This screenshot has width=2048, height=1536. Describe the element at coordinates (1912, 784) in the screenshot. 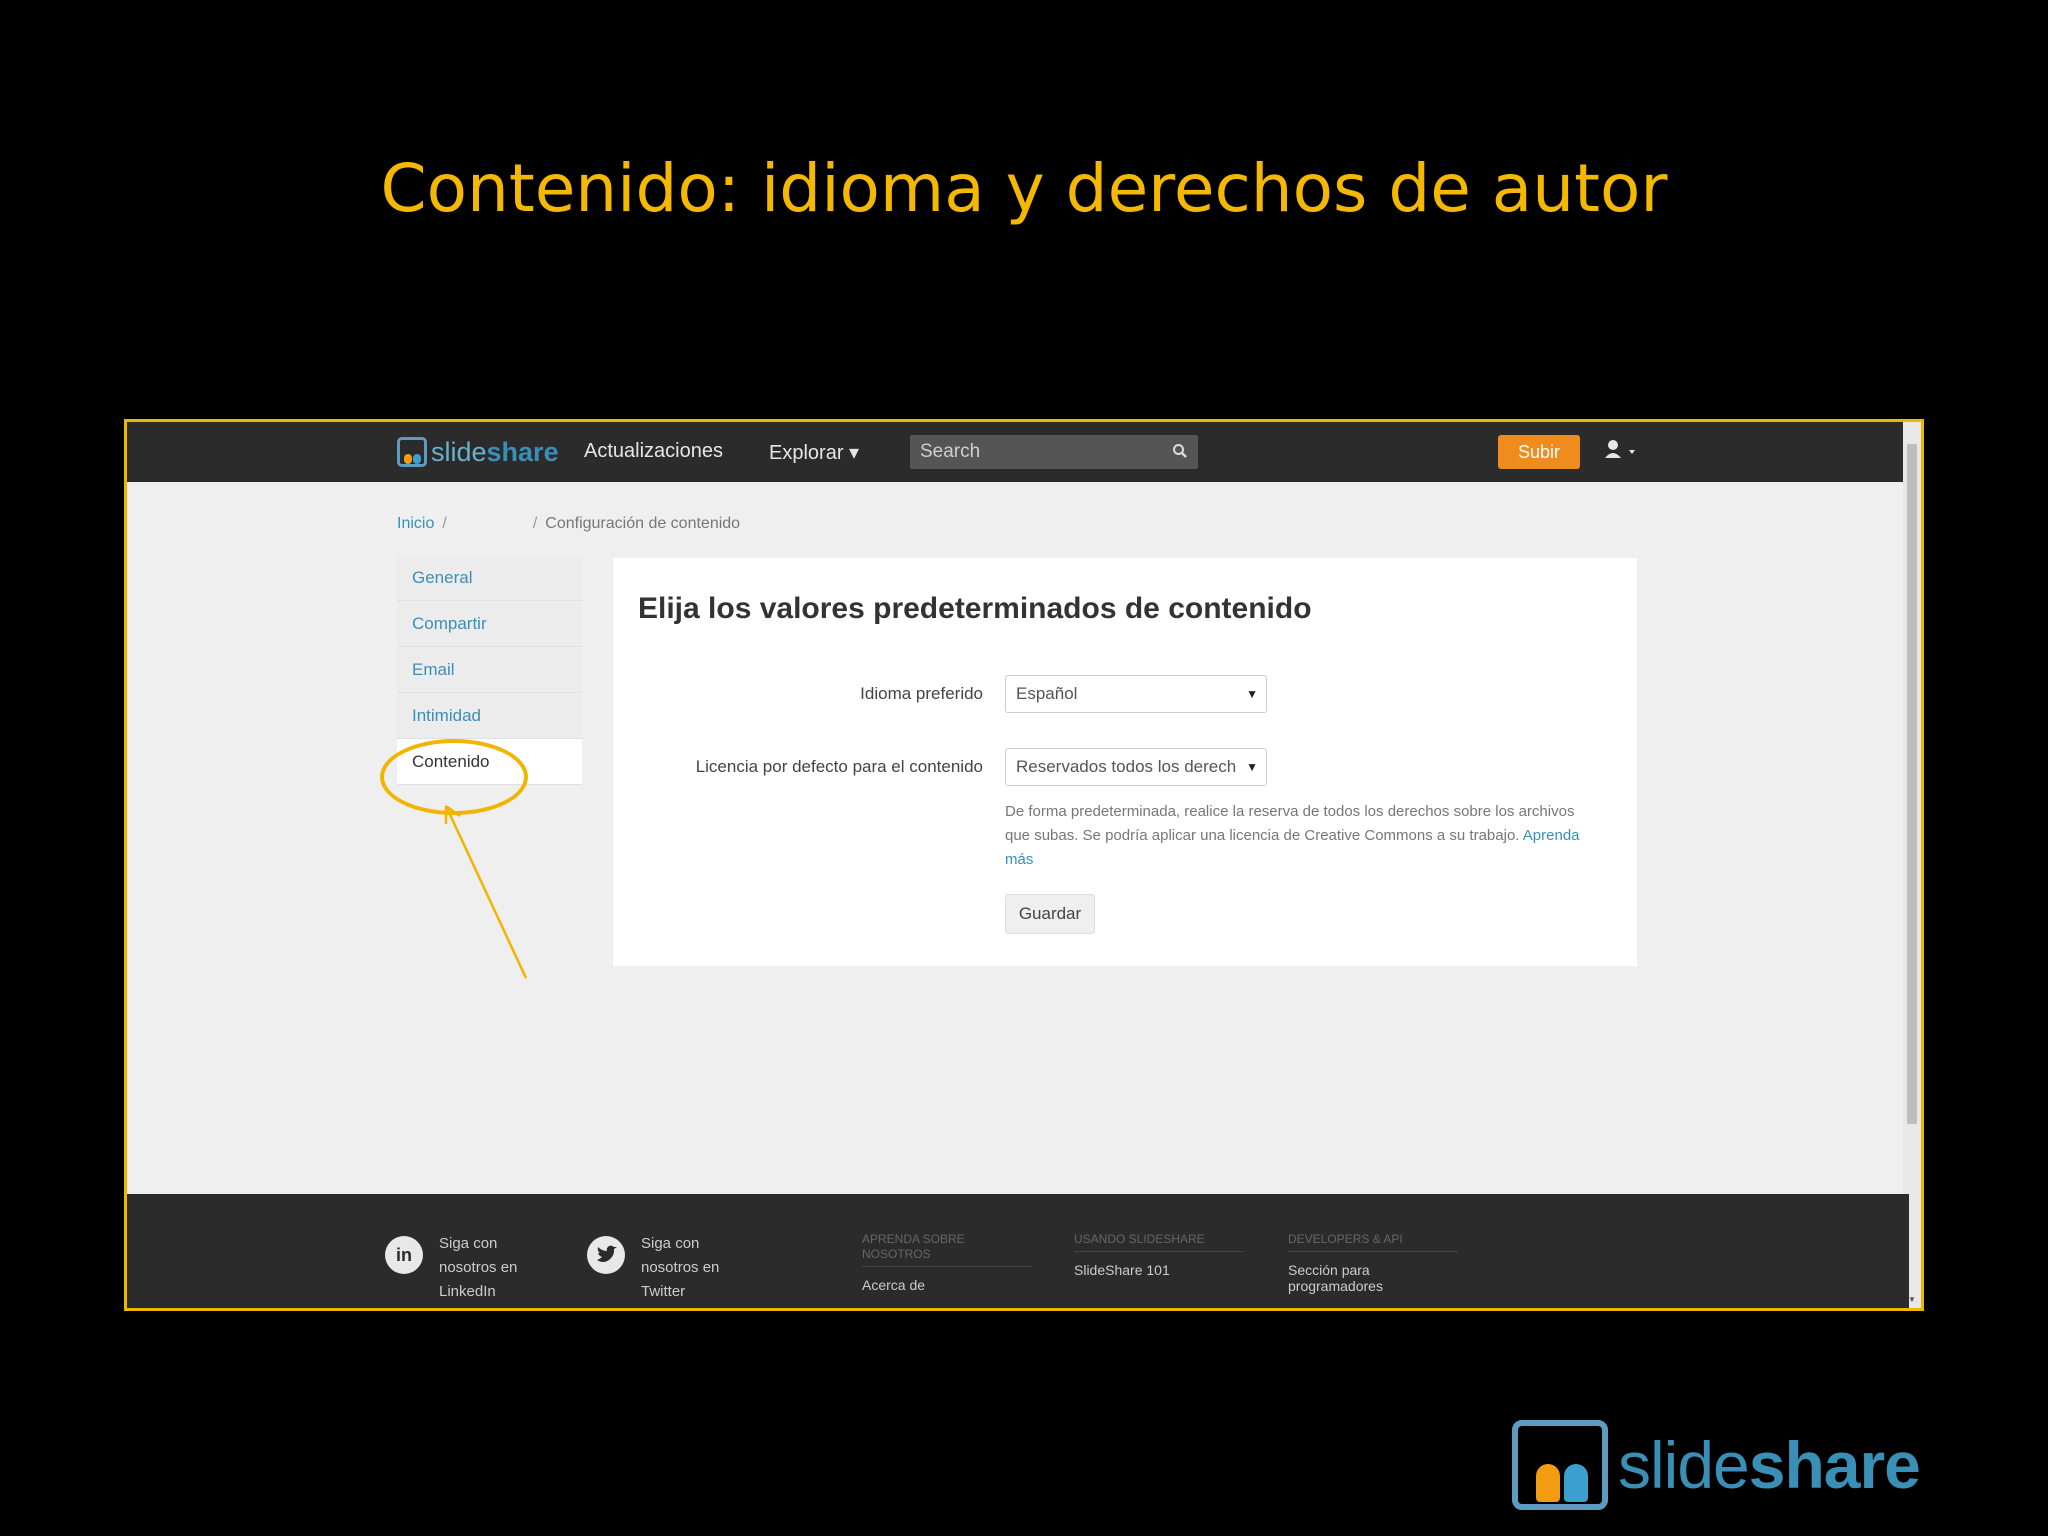

I see `scrollbar-thumb` at that location.